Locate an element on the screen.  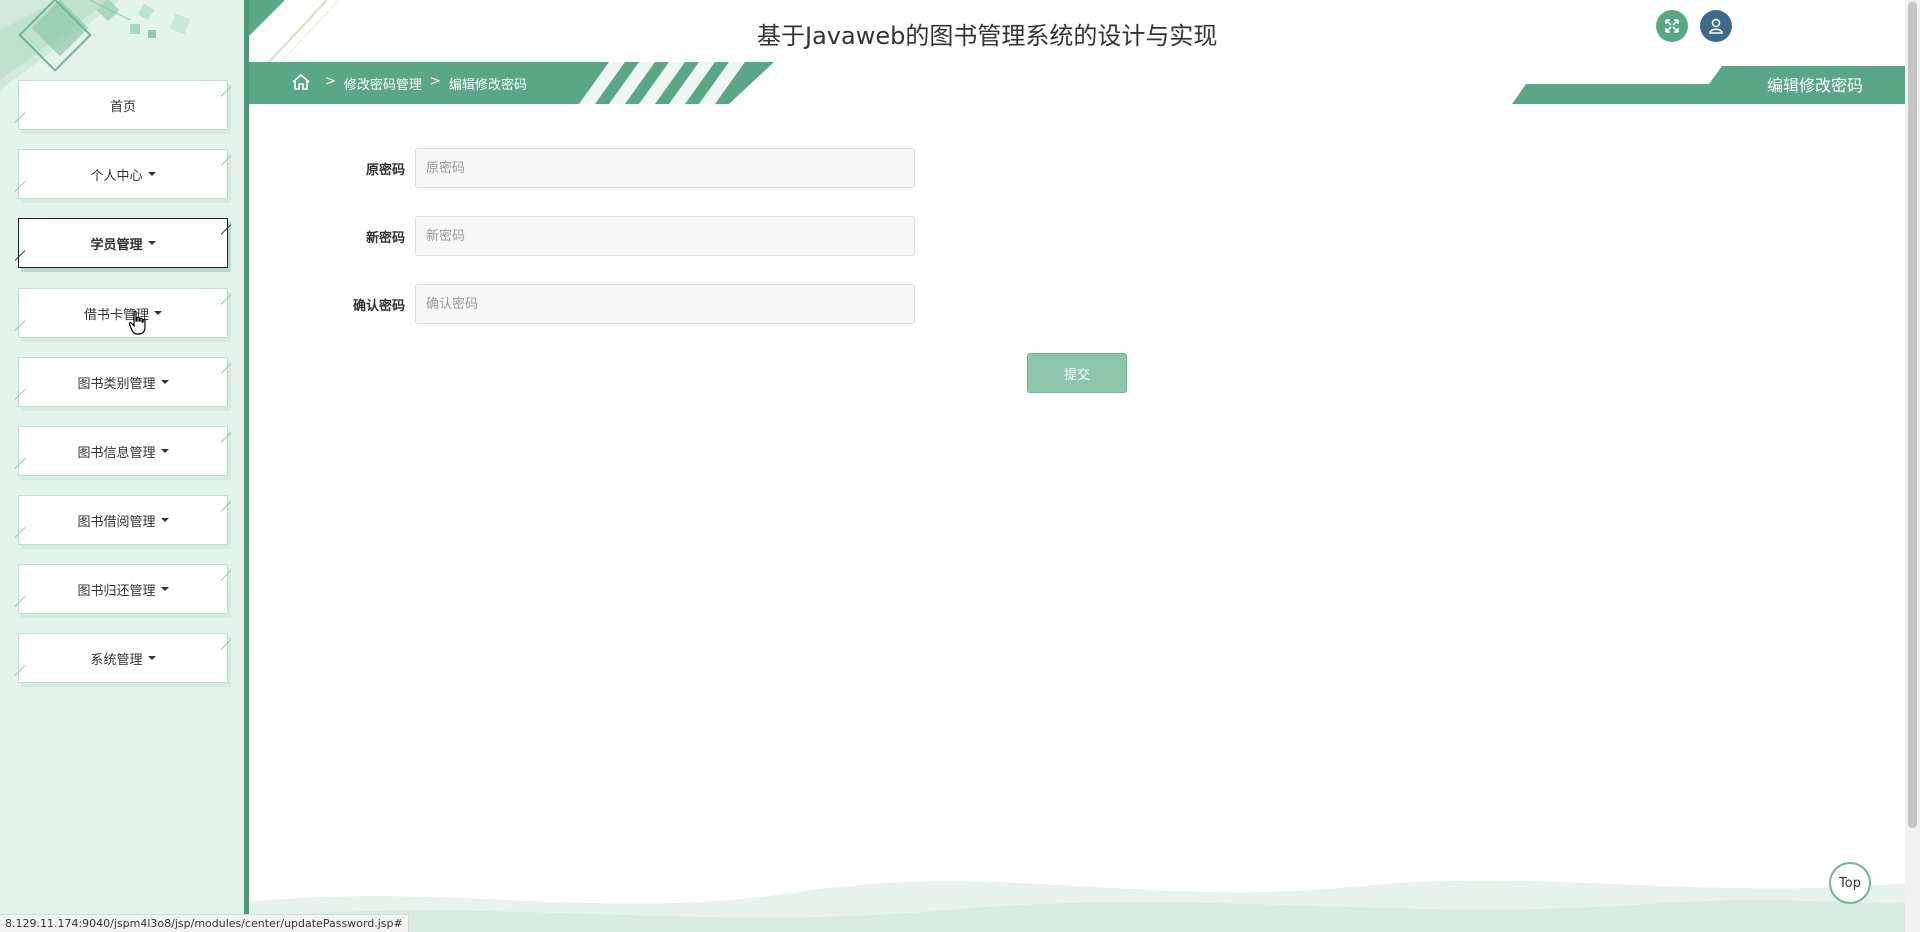
user-icon is located at coordinates (1716, 26).